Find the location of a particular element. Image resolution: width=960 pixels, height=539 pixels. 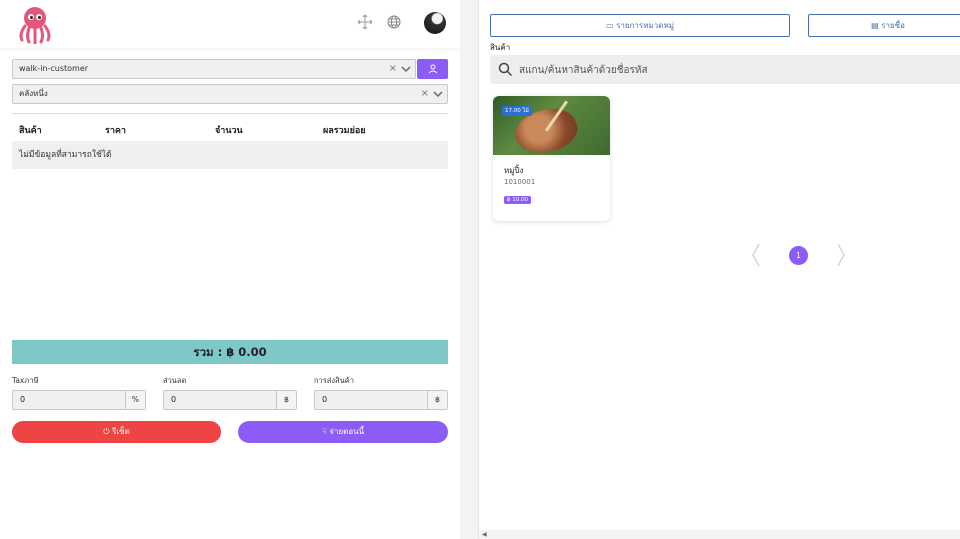

product-name: หมูปิ้ง is located at coordinates (514, 170).